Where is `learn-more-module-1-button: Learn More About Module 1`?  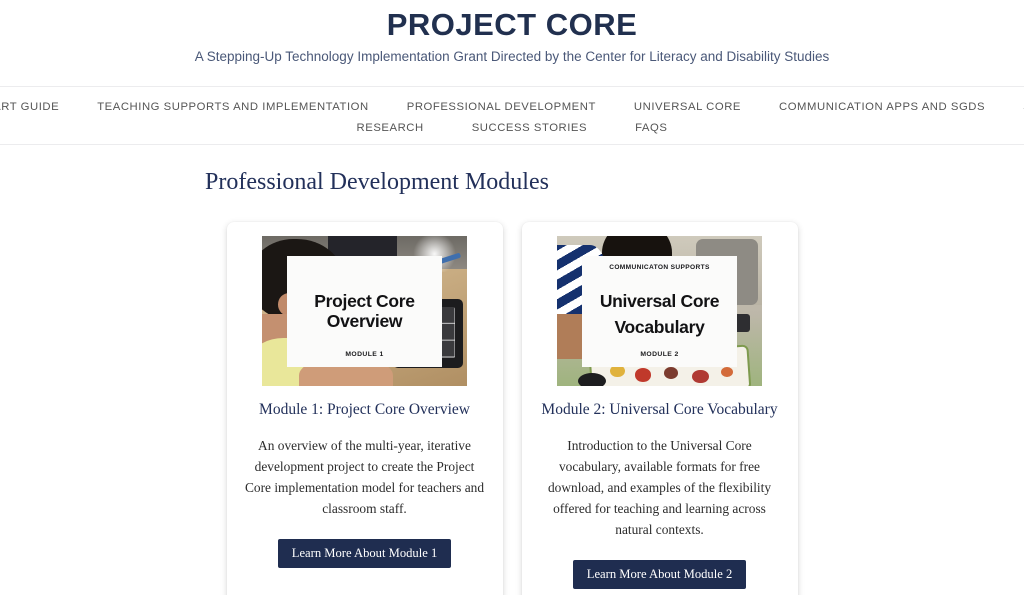 learn-more-module-1-button: Learn More About Module 1 is located at coordinates (364, 553).